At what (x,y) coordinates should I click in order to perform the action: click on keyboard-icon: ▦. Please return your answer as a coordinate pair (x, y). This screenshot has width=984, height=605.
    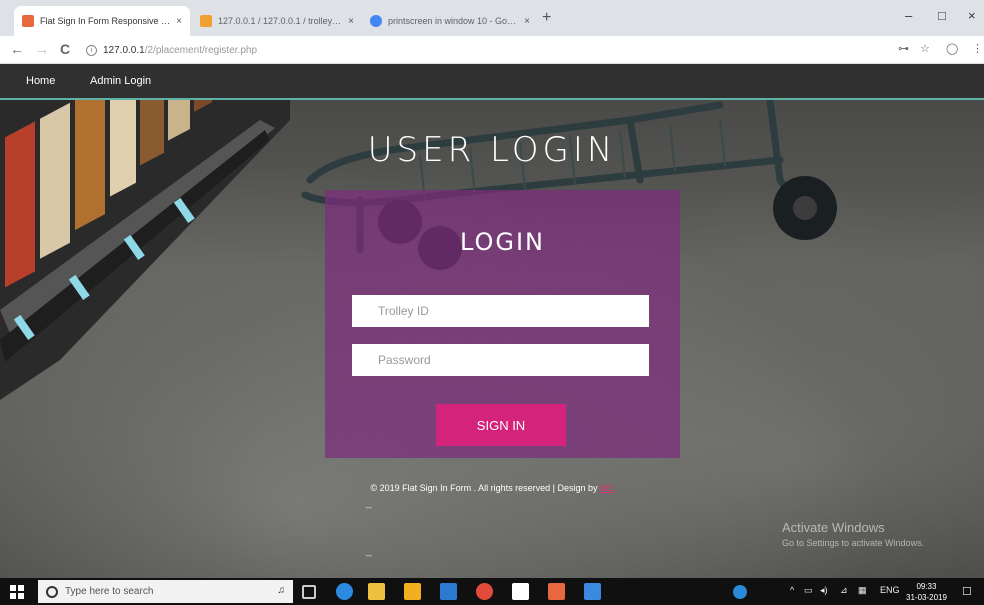
    Looking at the image, I should click on (862, 590).